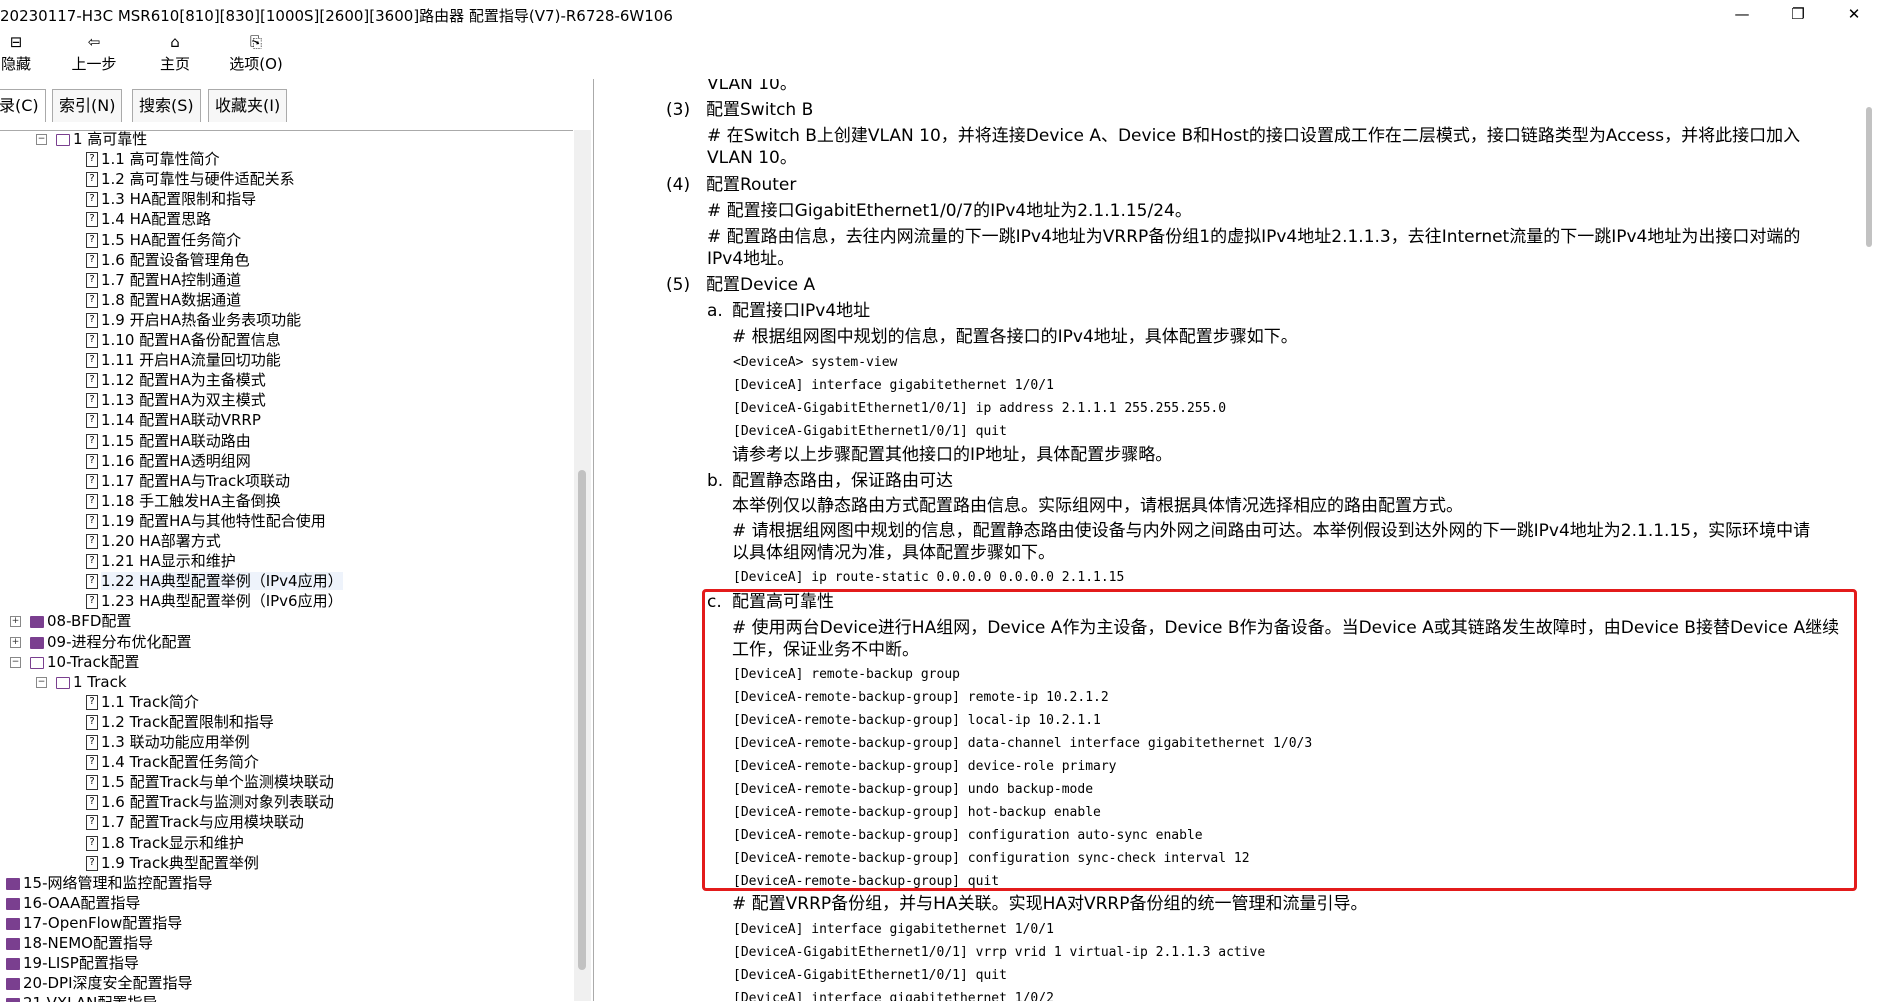 The height and width of the screenshot is (1002, 1877). What do you see at coordinates (91, 682) in the screenshot?
I see `tree-chapter-track: −1 Track` at bounding box center [91, 682].